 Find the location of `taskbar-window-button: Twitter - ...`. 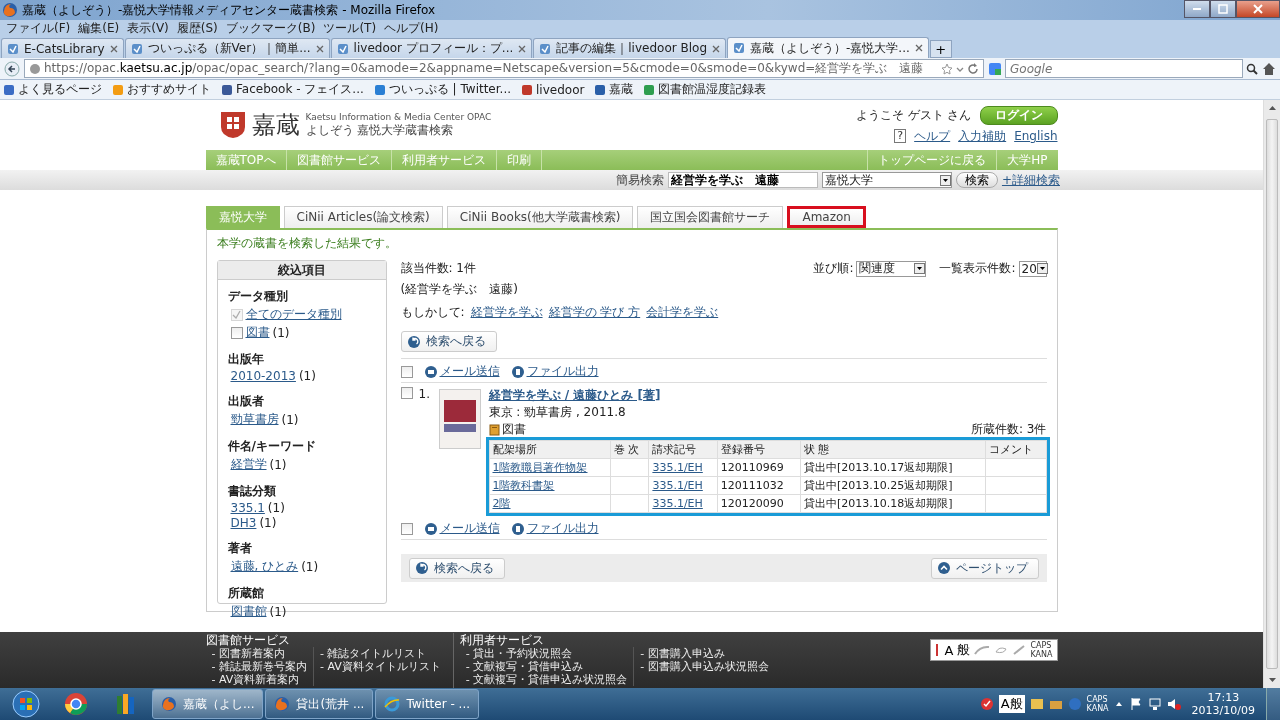

taskbar-window-button: Twitter - ... is located at coordinates (427, 704).